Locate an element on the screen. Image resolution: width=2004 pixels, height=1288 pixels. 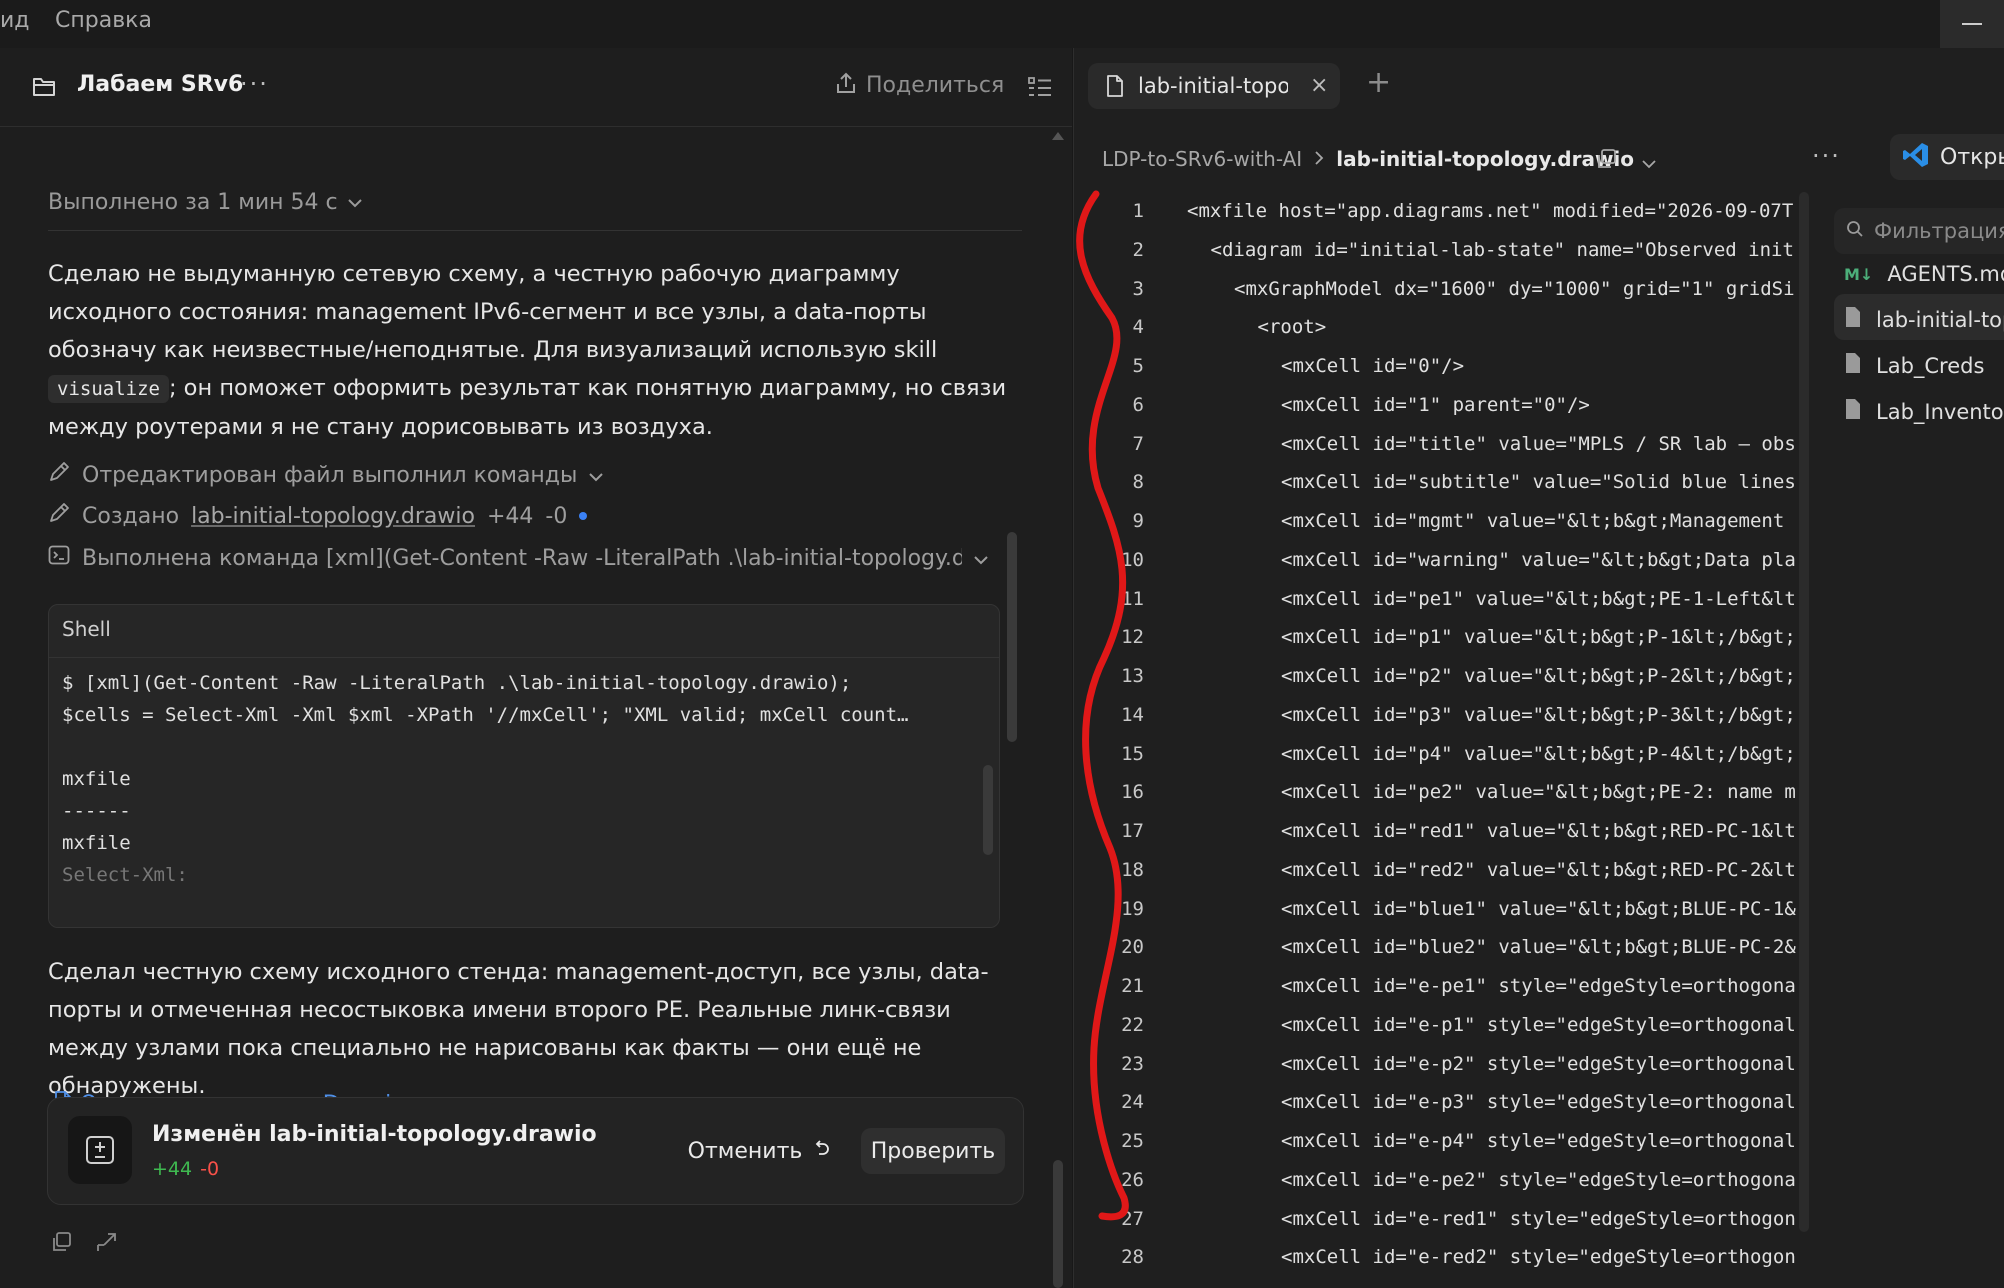
completed-summary: Выполнено за 1 мин 54 с is located at coordinates (205, 202).